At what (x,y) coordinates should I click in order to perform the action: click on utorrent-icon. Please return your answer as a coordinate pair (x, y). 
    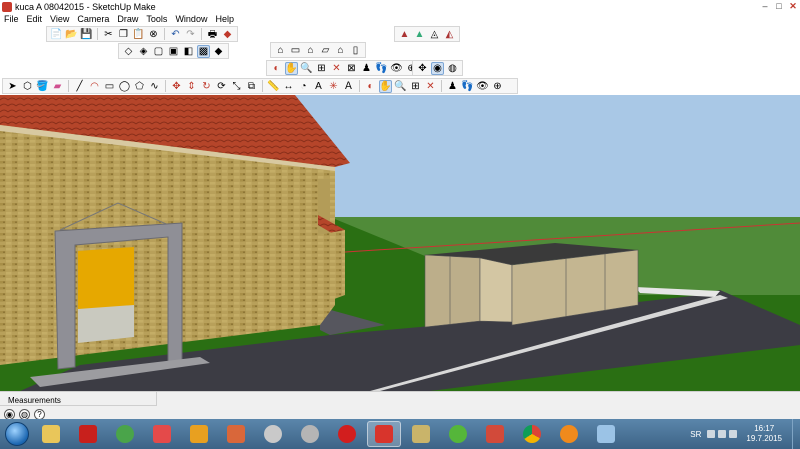
    Looking at the image, I should click on (458, 434).